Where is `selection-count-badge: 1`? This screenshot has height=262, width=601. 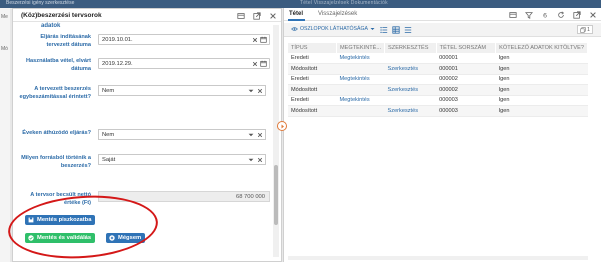 selection-count-badge: 1 is located at coordinates (585, 29).